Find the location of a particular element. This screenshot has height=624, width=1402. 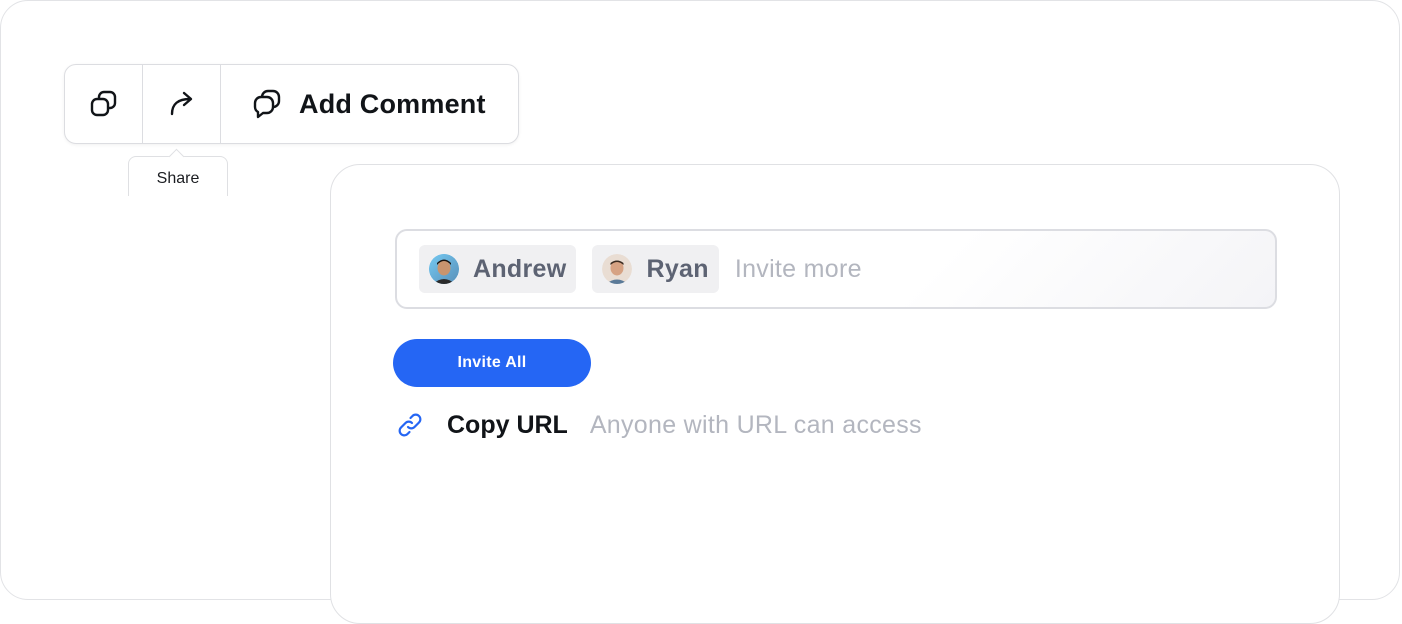

invite-field: Andrew Ryan is located at coordinates (836, 269).